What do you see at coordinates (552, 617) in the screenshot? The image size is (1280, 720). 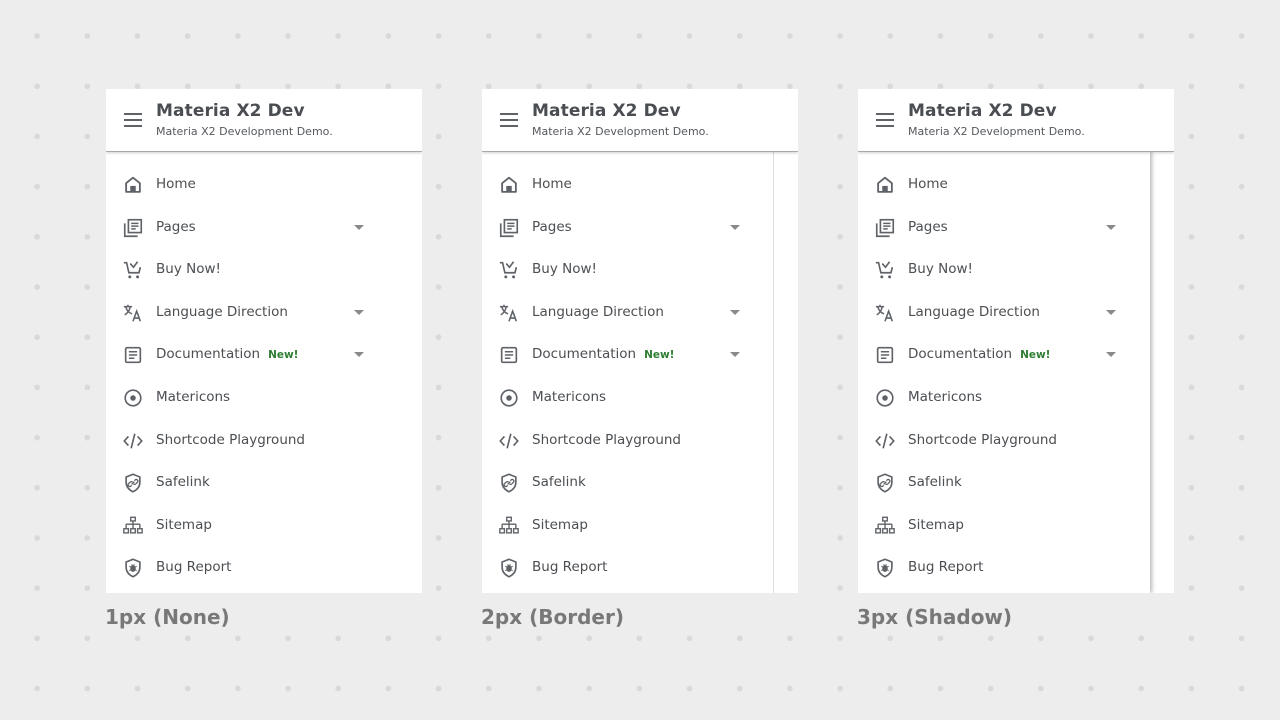 I see `variant-caption: 2px (Border)` at bounding box center [552, 617].